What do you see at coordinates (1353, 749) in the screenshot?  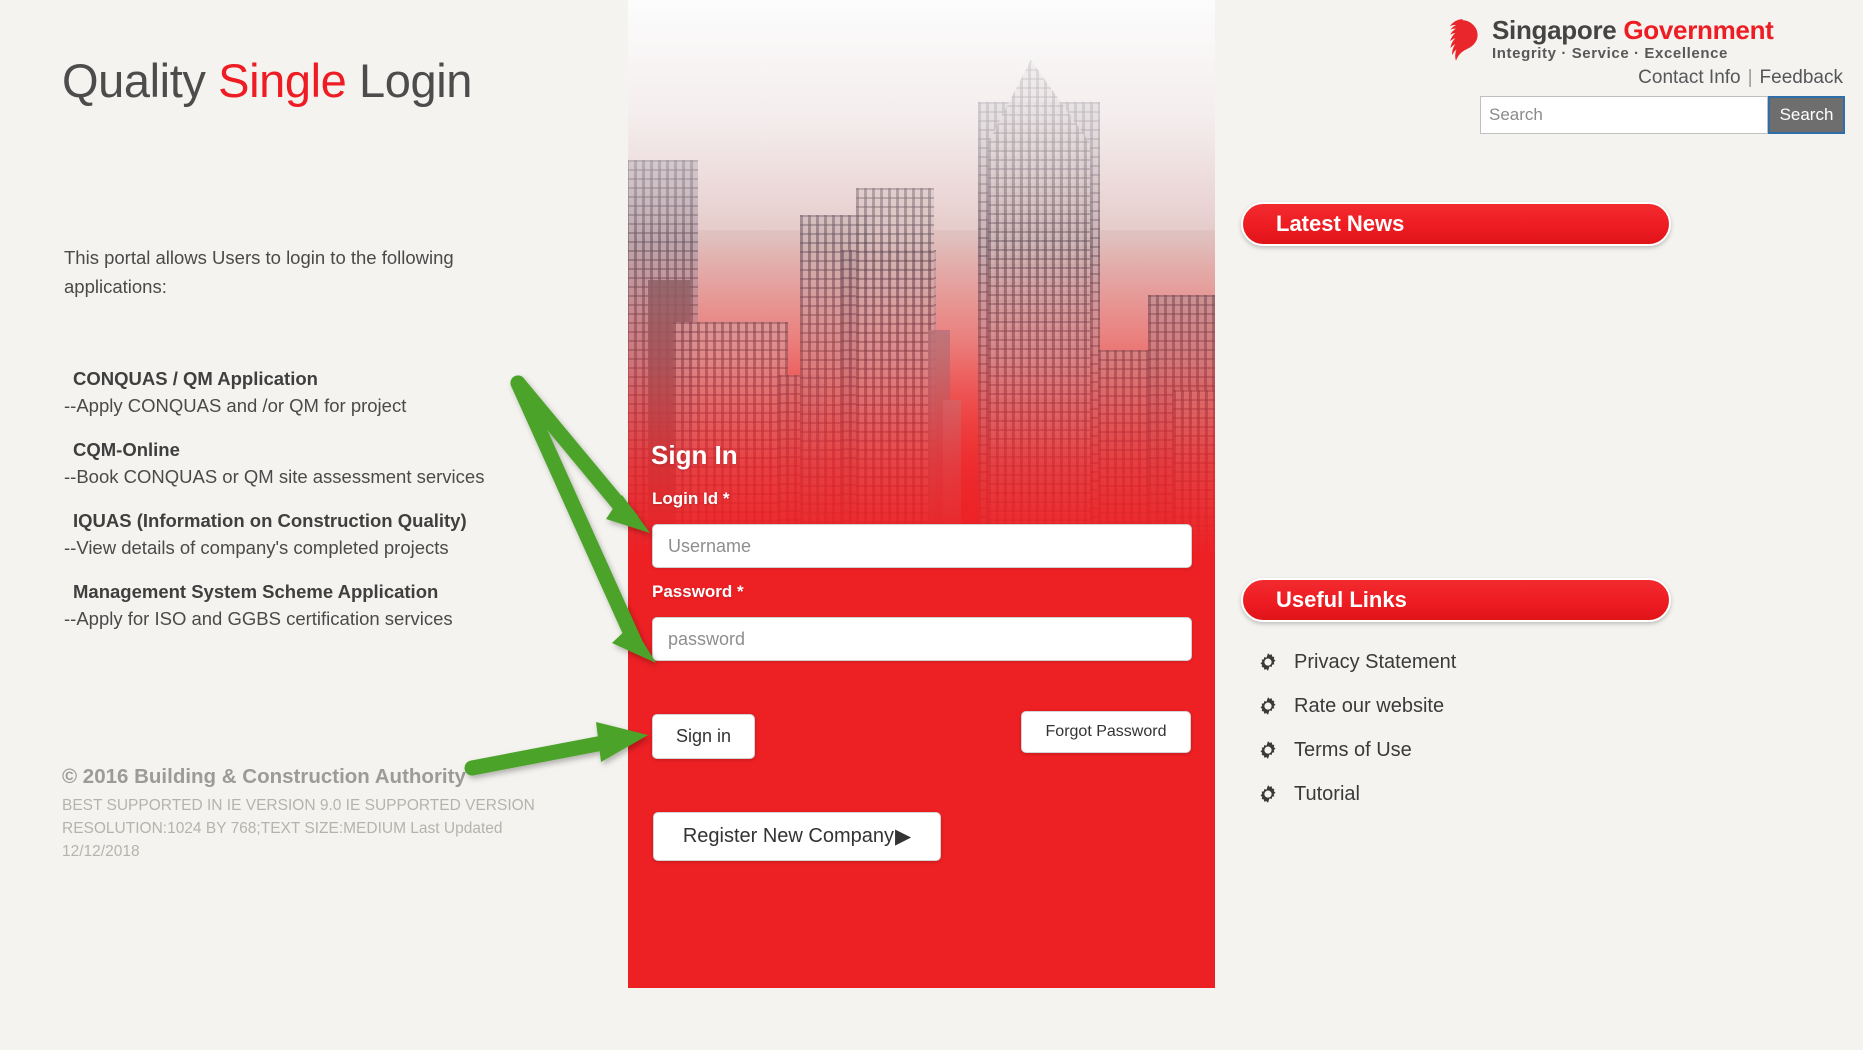 I see `useful-link-label: Terms of Use` at bounding box center [1353, 749].